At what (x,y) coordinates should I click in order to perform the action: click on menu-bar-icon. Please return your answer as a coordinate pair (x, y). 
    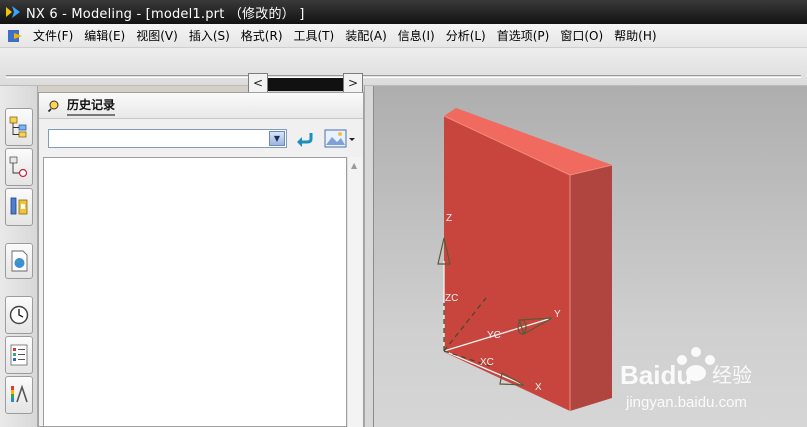
    Looking at the image, I should click on (15, 36).